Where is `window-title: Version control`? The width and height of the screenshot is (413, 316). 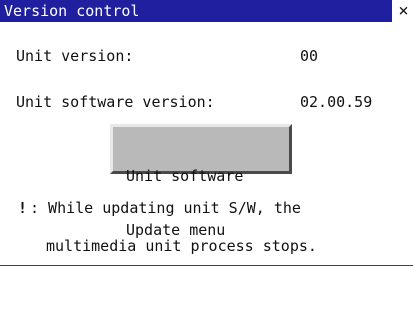
window-title: Version control is located at coordinates (72, 11).